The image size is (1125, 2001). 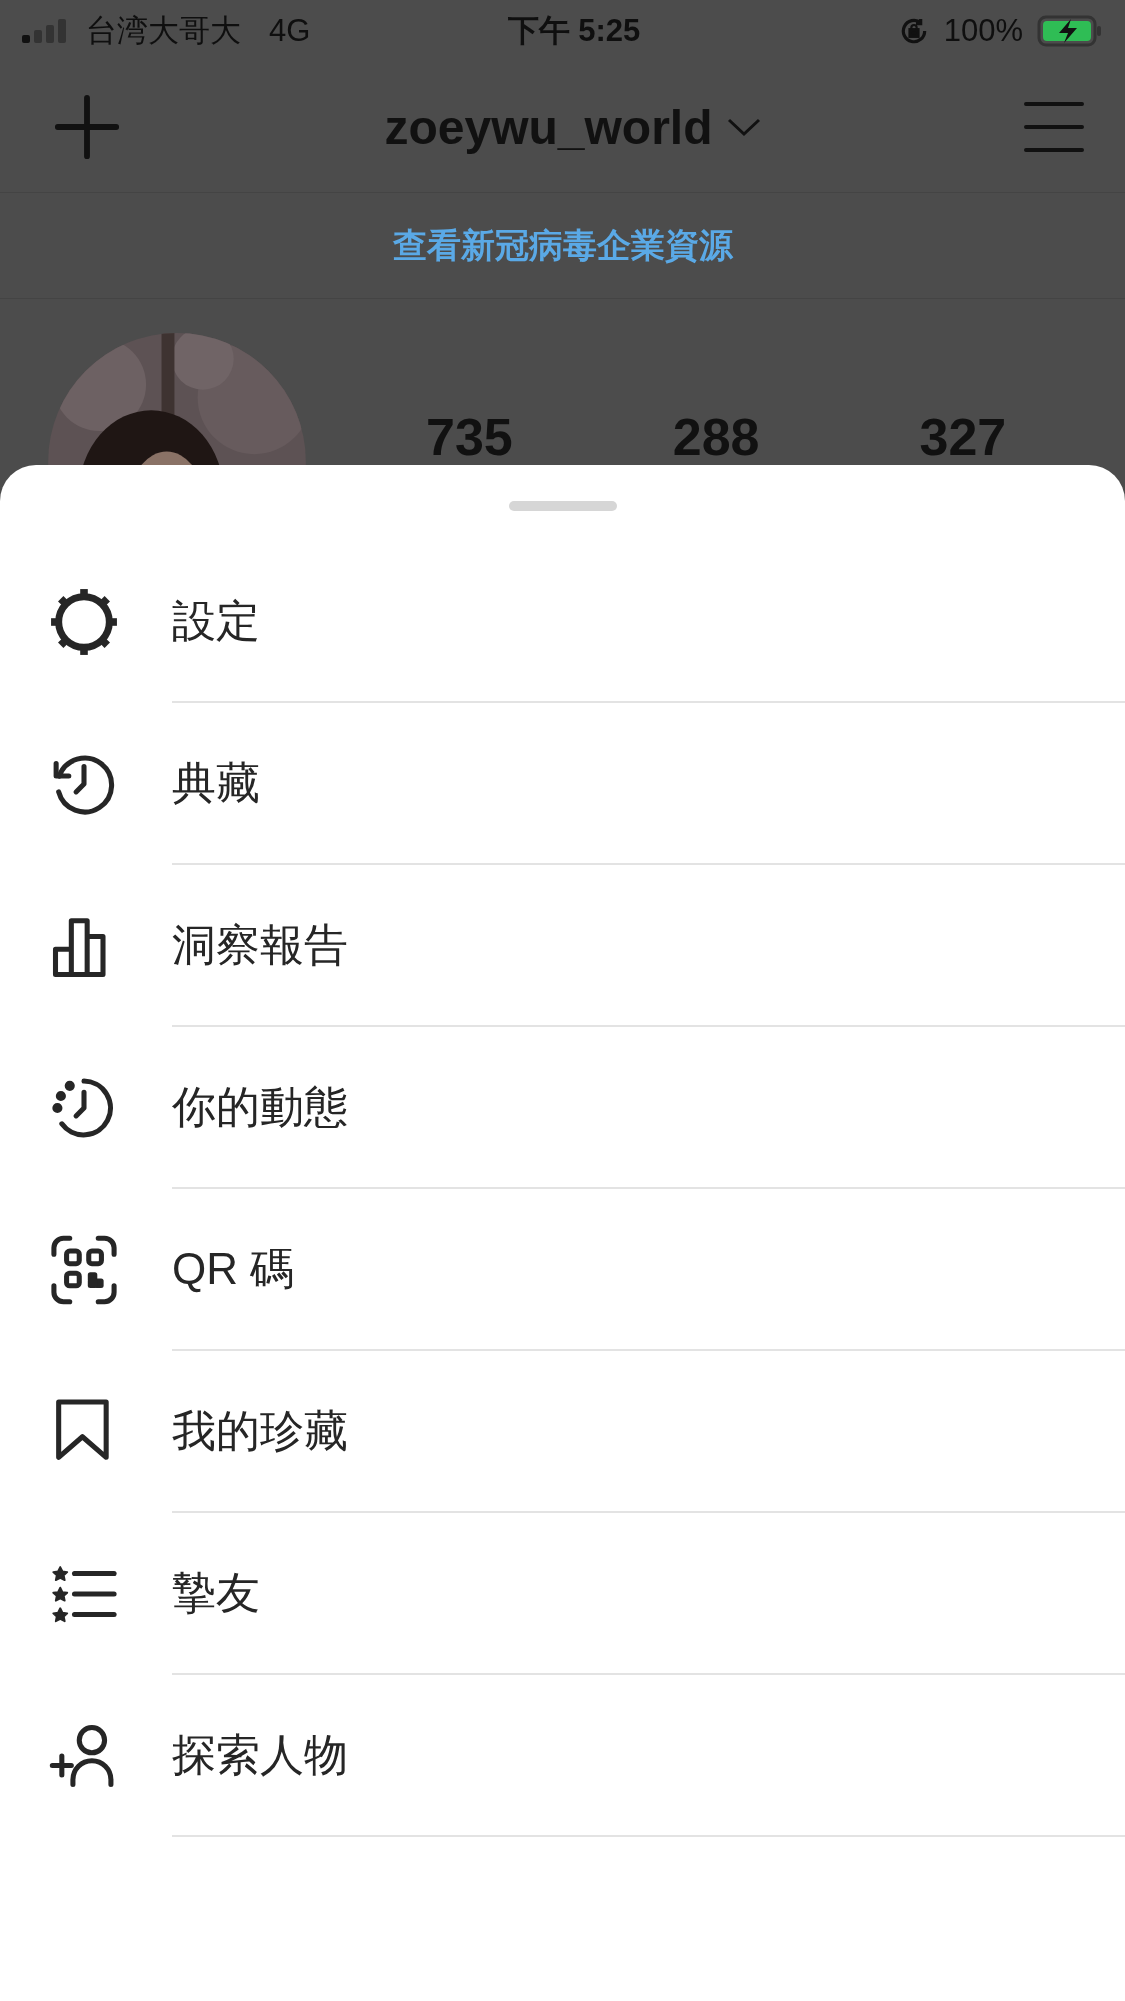 What do you see at coordinates (260, 945) in the screenshot?
I see `menu-item: 洞察報告` at bounding box center [260, 945].